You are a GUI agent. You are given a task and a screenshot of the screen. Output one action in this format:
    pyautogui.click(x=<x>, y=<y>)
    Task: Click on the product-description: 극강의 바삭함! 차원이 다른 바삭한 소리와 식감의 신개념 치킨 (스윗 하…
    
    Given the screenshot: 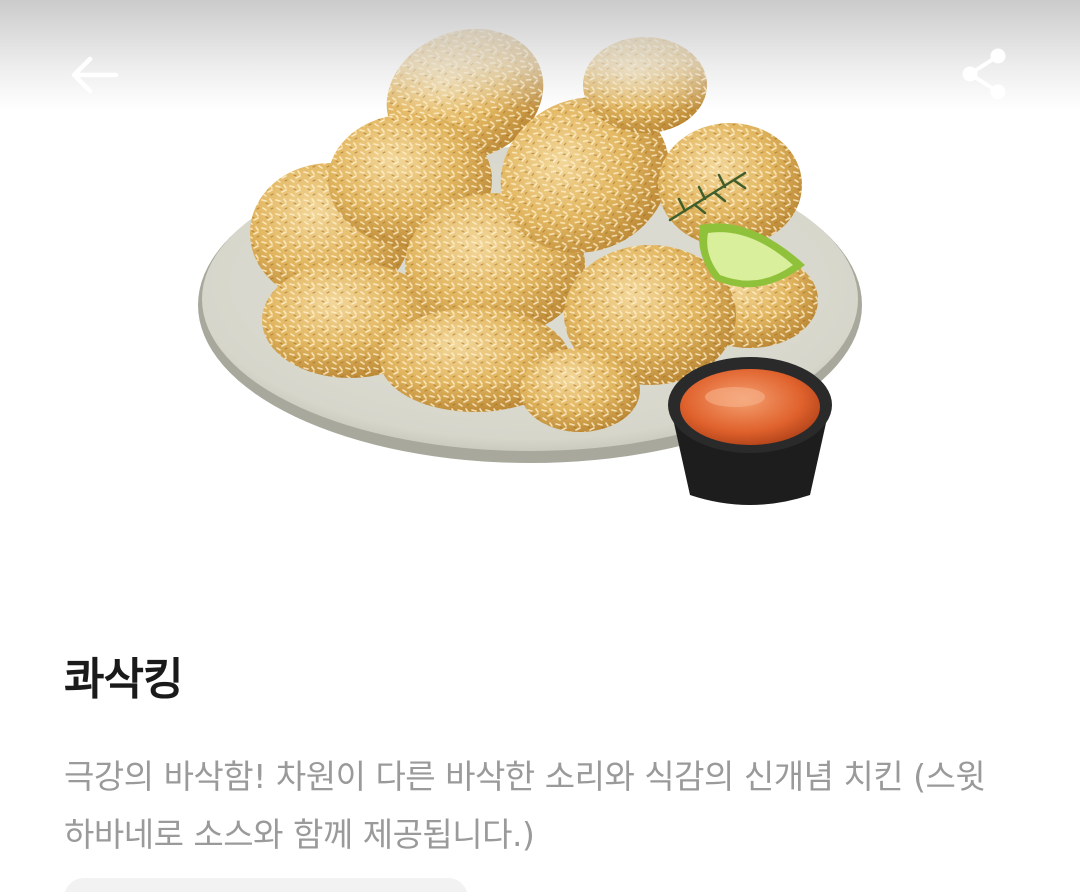 What is the action you would take?
    pyautogui.click(x=525, y=805)
    